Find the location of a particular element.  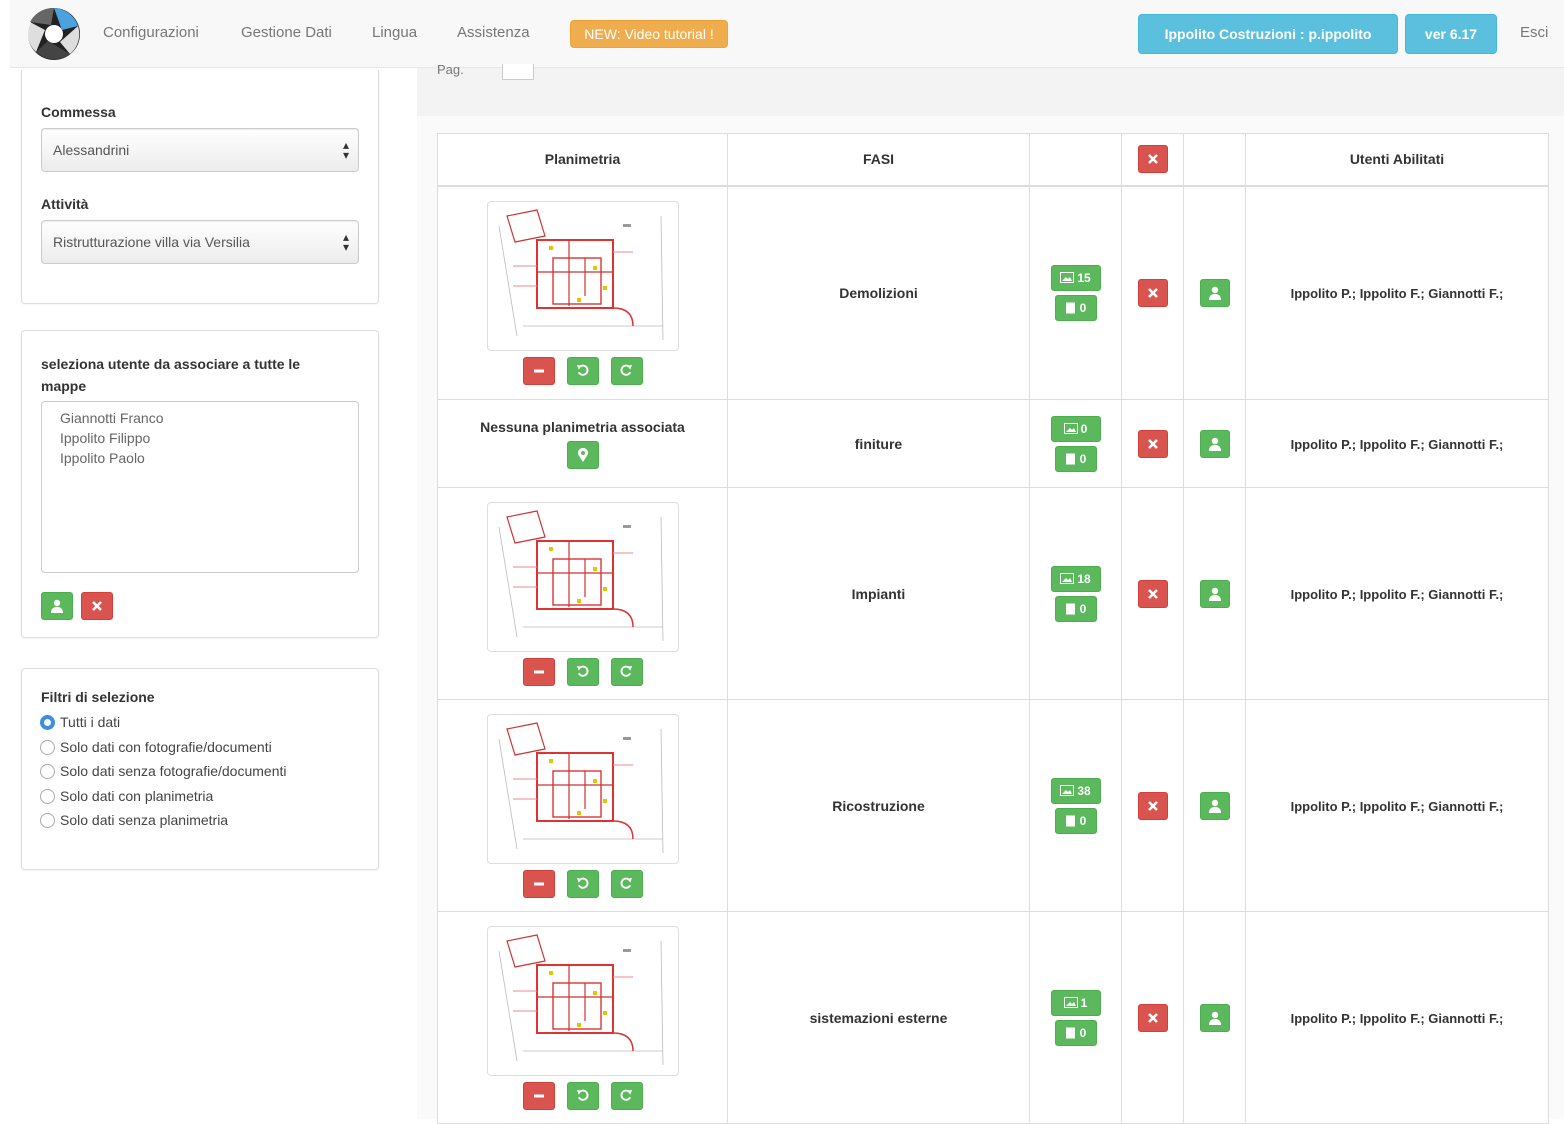

phase-name: Demolizioni is located at coordinates (878, 292).